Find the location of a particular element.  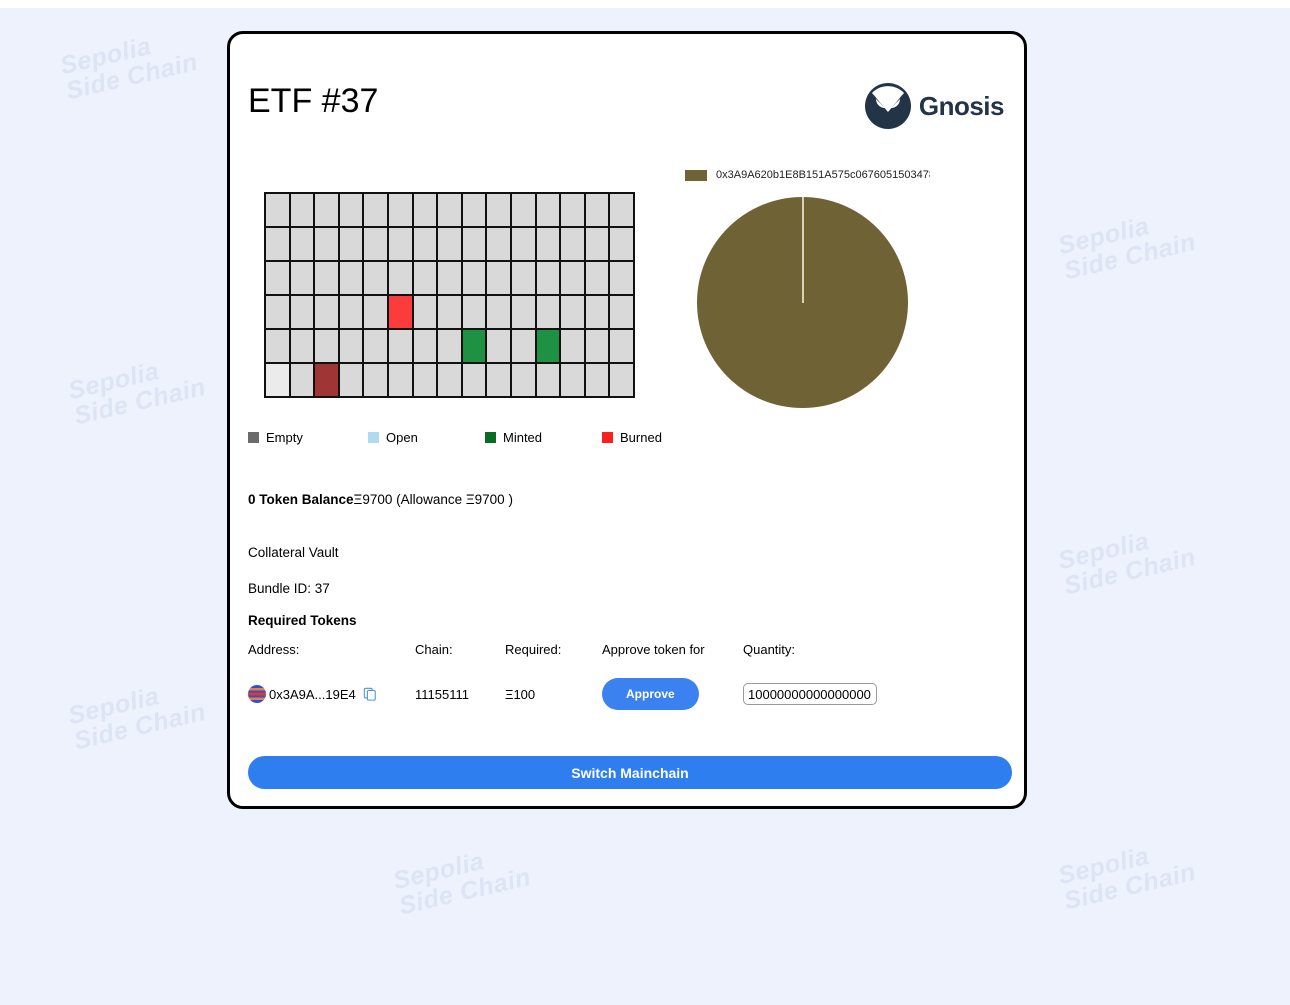

token-grid is located at coordinates (449, 295).